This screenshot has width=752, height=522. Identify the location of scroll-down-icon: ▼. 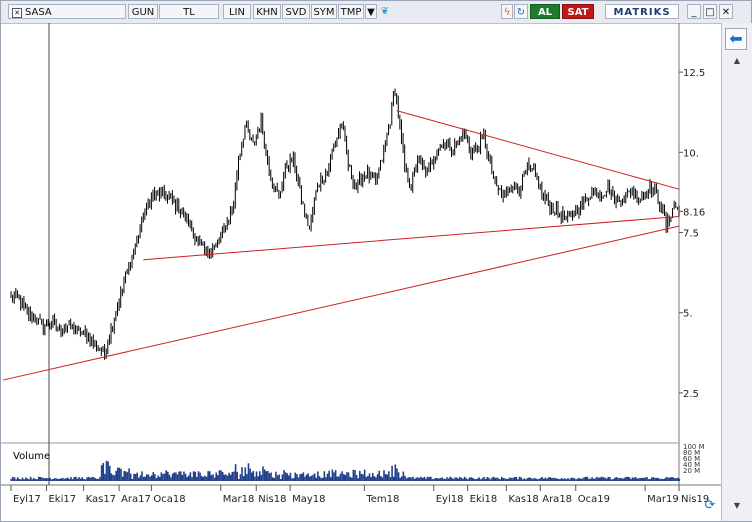
(737, 506).